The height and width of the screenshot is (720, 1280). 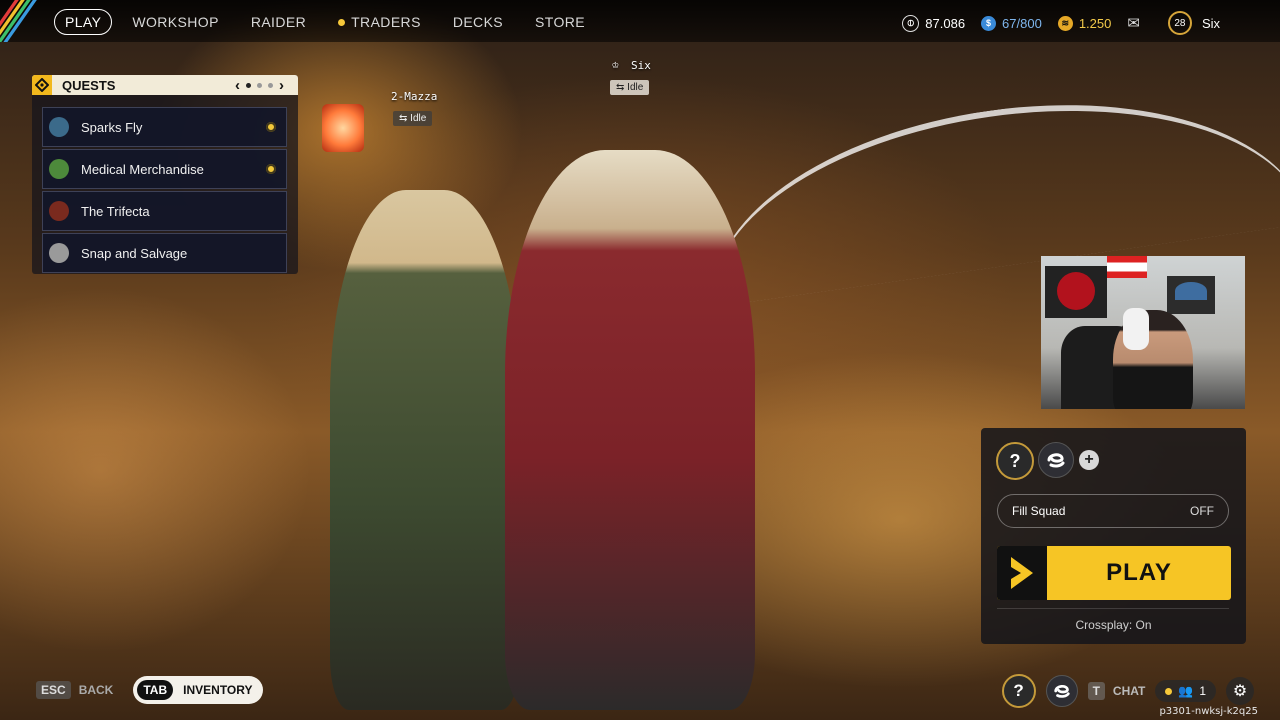 I want to click on nav-store: STORE, so click(x=560, y=22).